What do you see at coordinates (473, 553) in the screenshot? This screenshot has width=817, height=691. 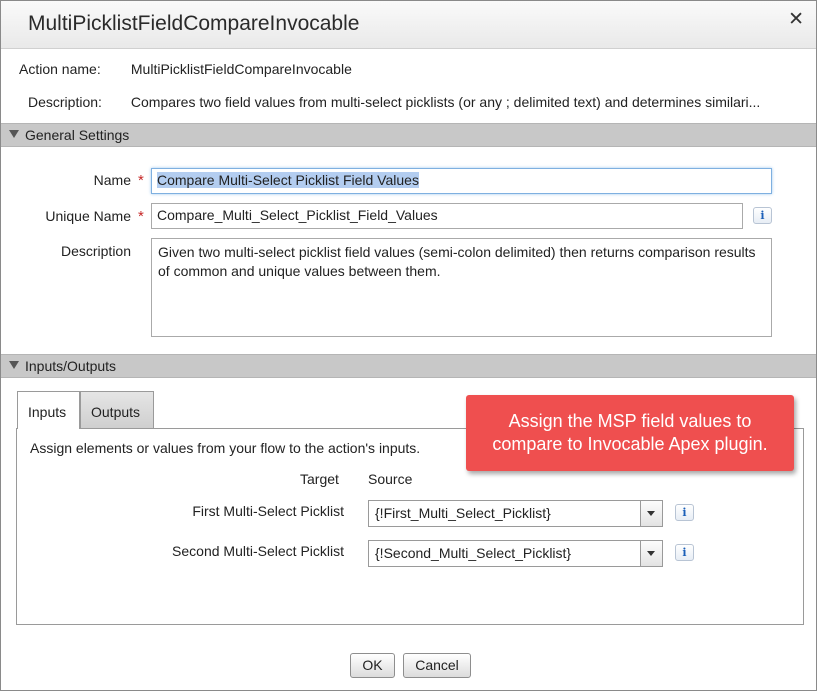 I see `second-picklist-source-value: {!Second_Multi_Select_Picklist}` at bounding box center [473, 553].